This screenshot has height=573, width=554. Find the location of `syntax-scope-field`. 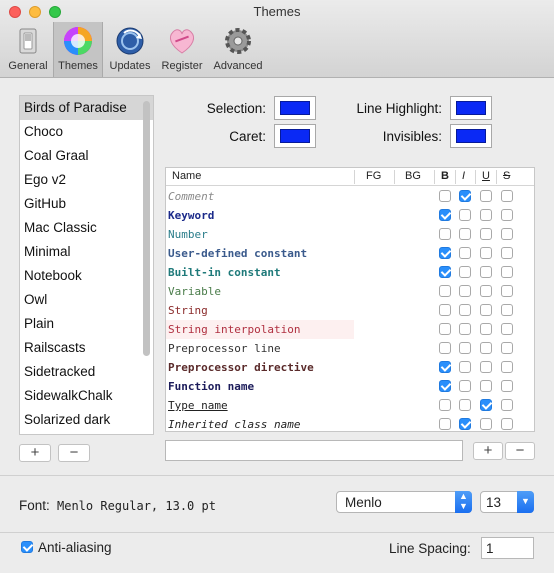

syntax-scope-field is located at coordinates (314, 450).